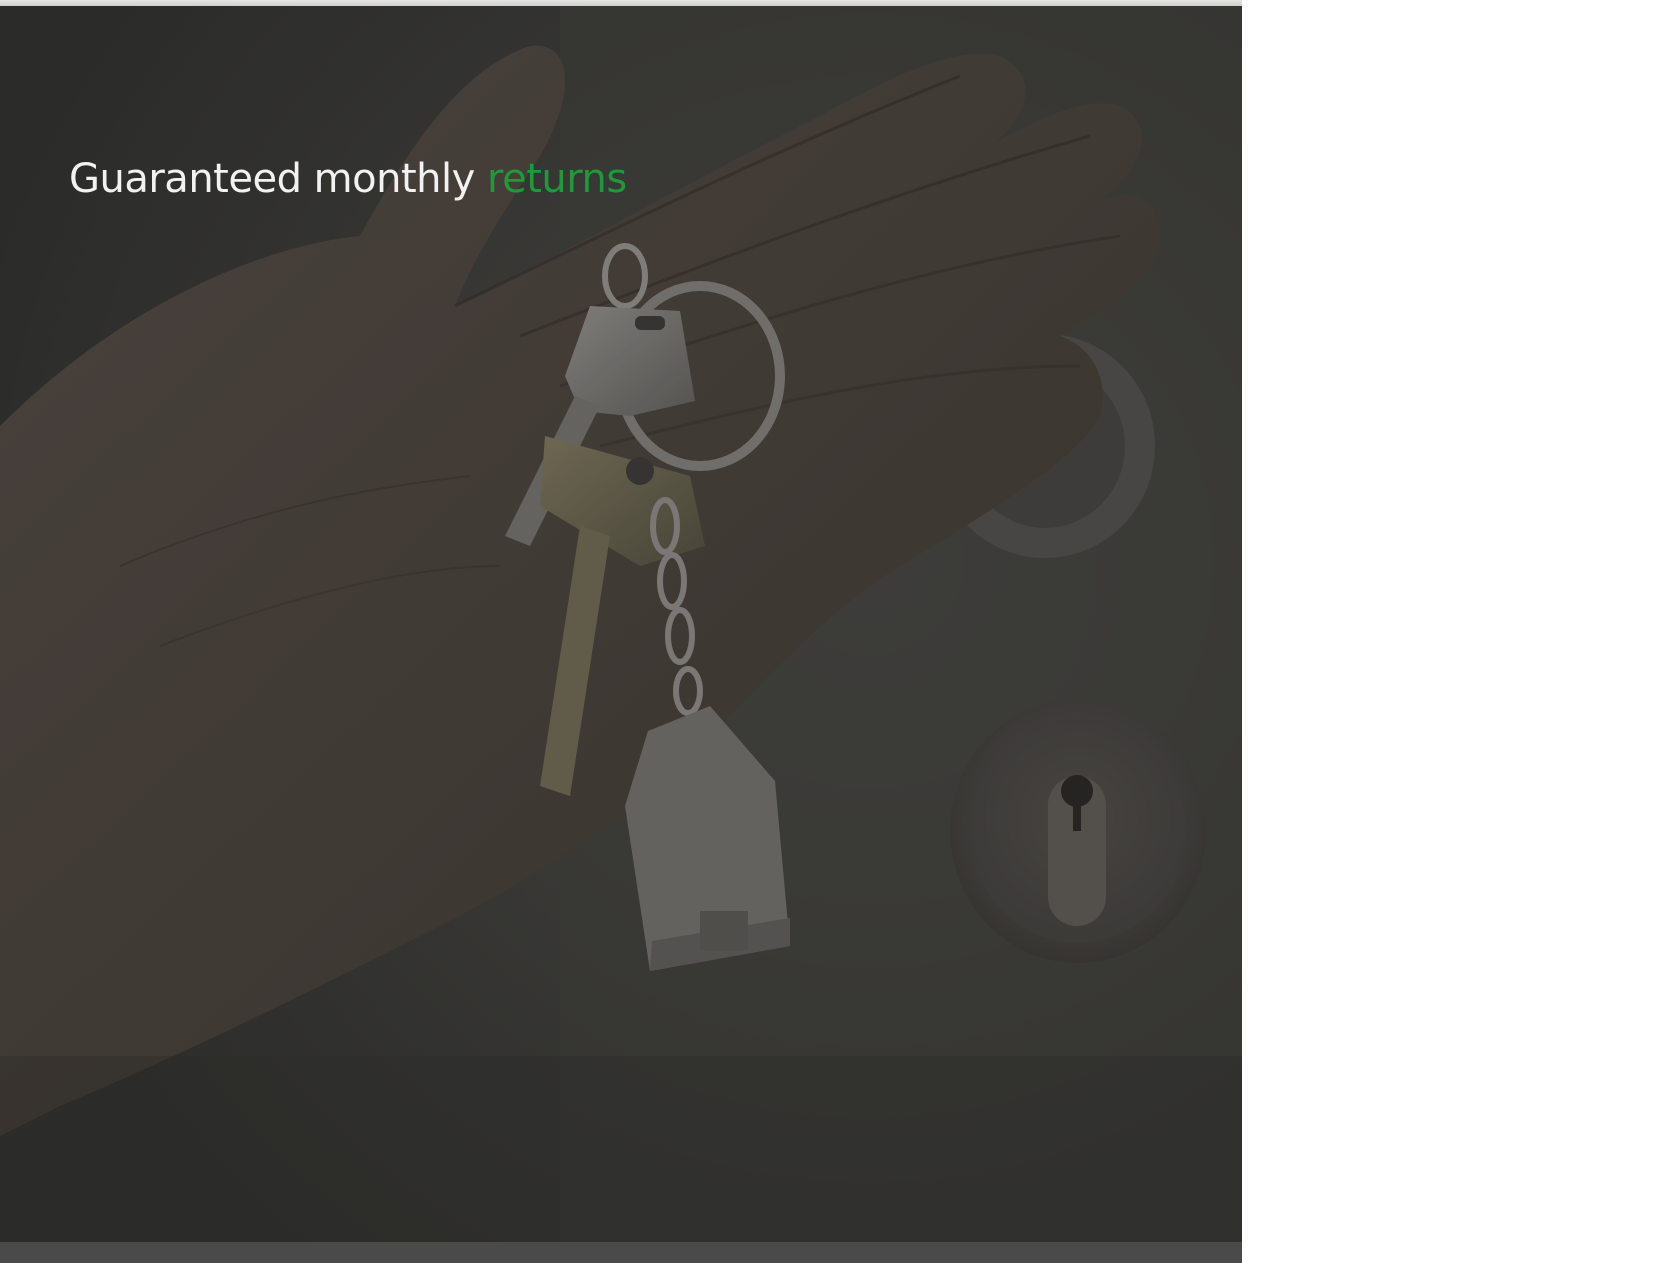  Describe the element at coordinates (557, 179) in the screenshot. I see `headline-accent-text: returns` at that location.